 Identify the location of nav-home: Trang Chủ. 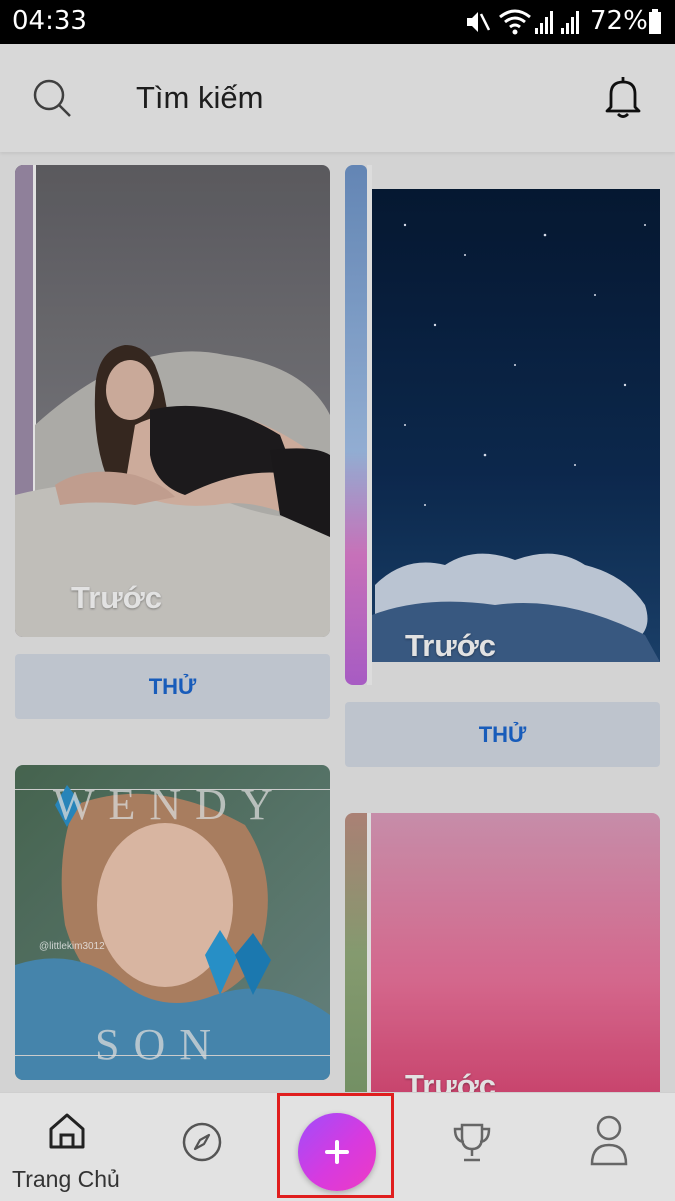
(67, 1147).